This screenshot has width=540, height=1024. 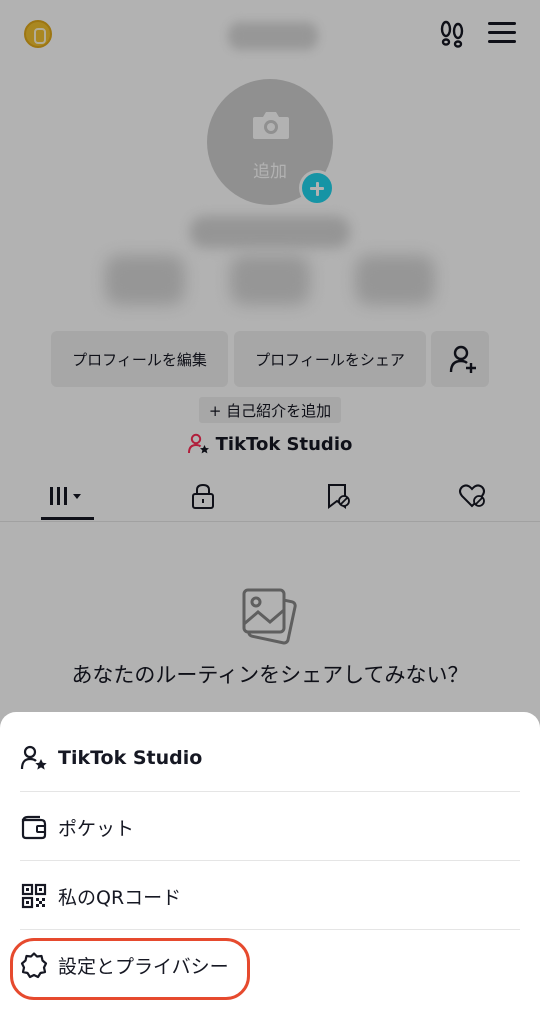 I want to click on sheet-item-pocket: ポケット, so click(x=270, y=827).